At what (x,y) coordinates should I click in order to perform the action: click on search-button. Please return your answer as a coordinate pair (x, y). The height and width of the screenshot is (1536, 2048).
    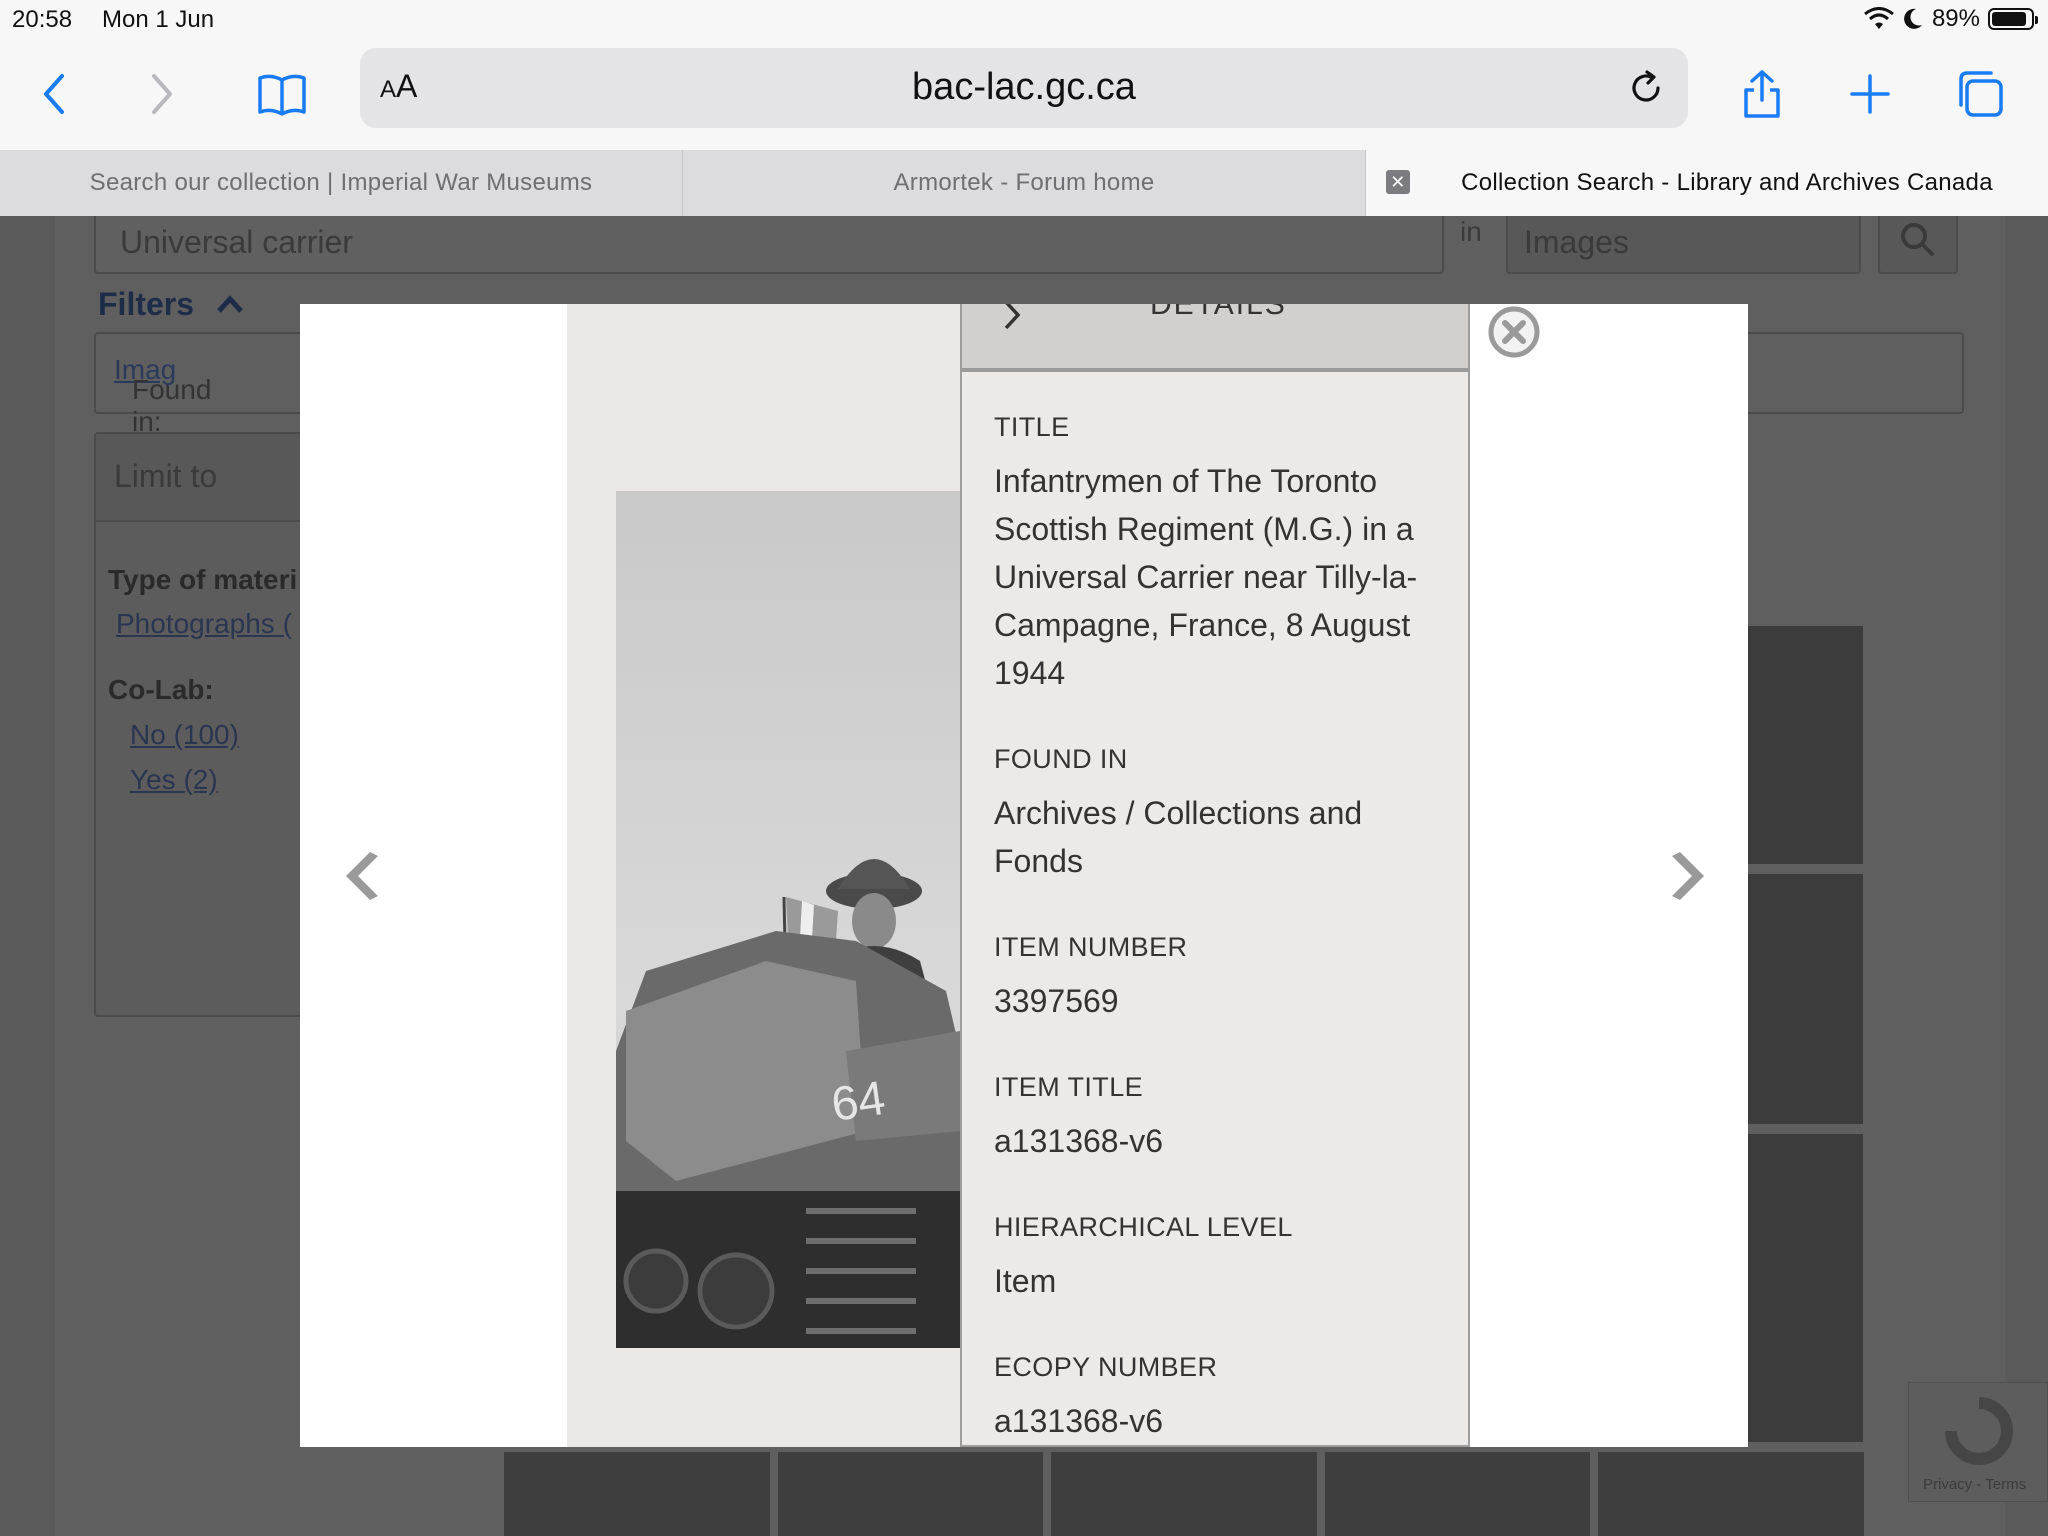
    Looking at the image, I should click on (1918, 245).